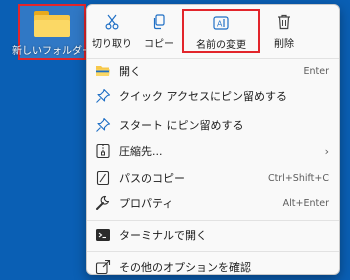 This screenshot has width=350, height=280. Describe the element at coordinates (130, 71) in the screenshot. I see `menu-item-label: 開く` at that location.